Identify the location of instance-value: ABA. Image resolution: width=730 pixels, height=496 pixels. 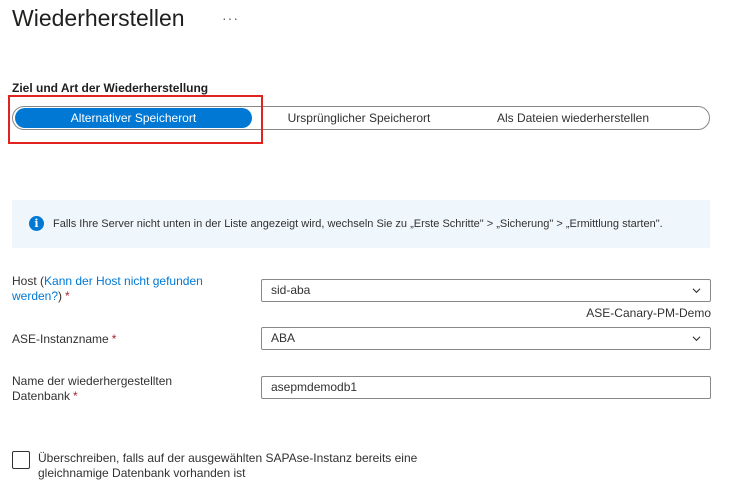
(283, 338).